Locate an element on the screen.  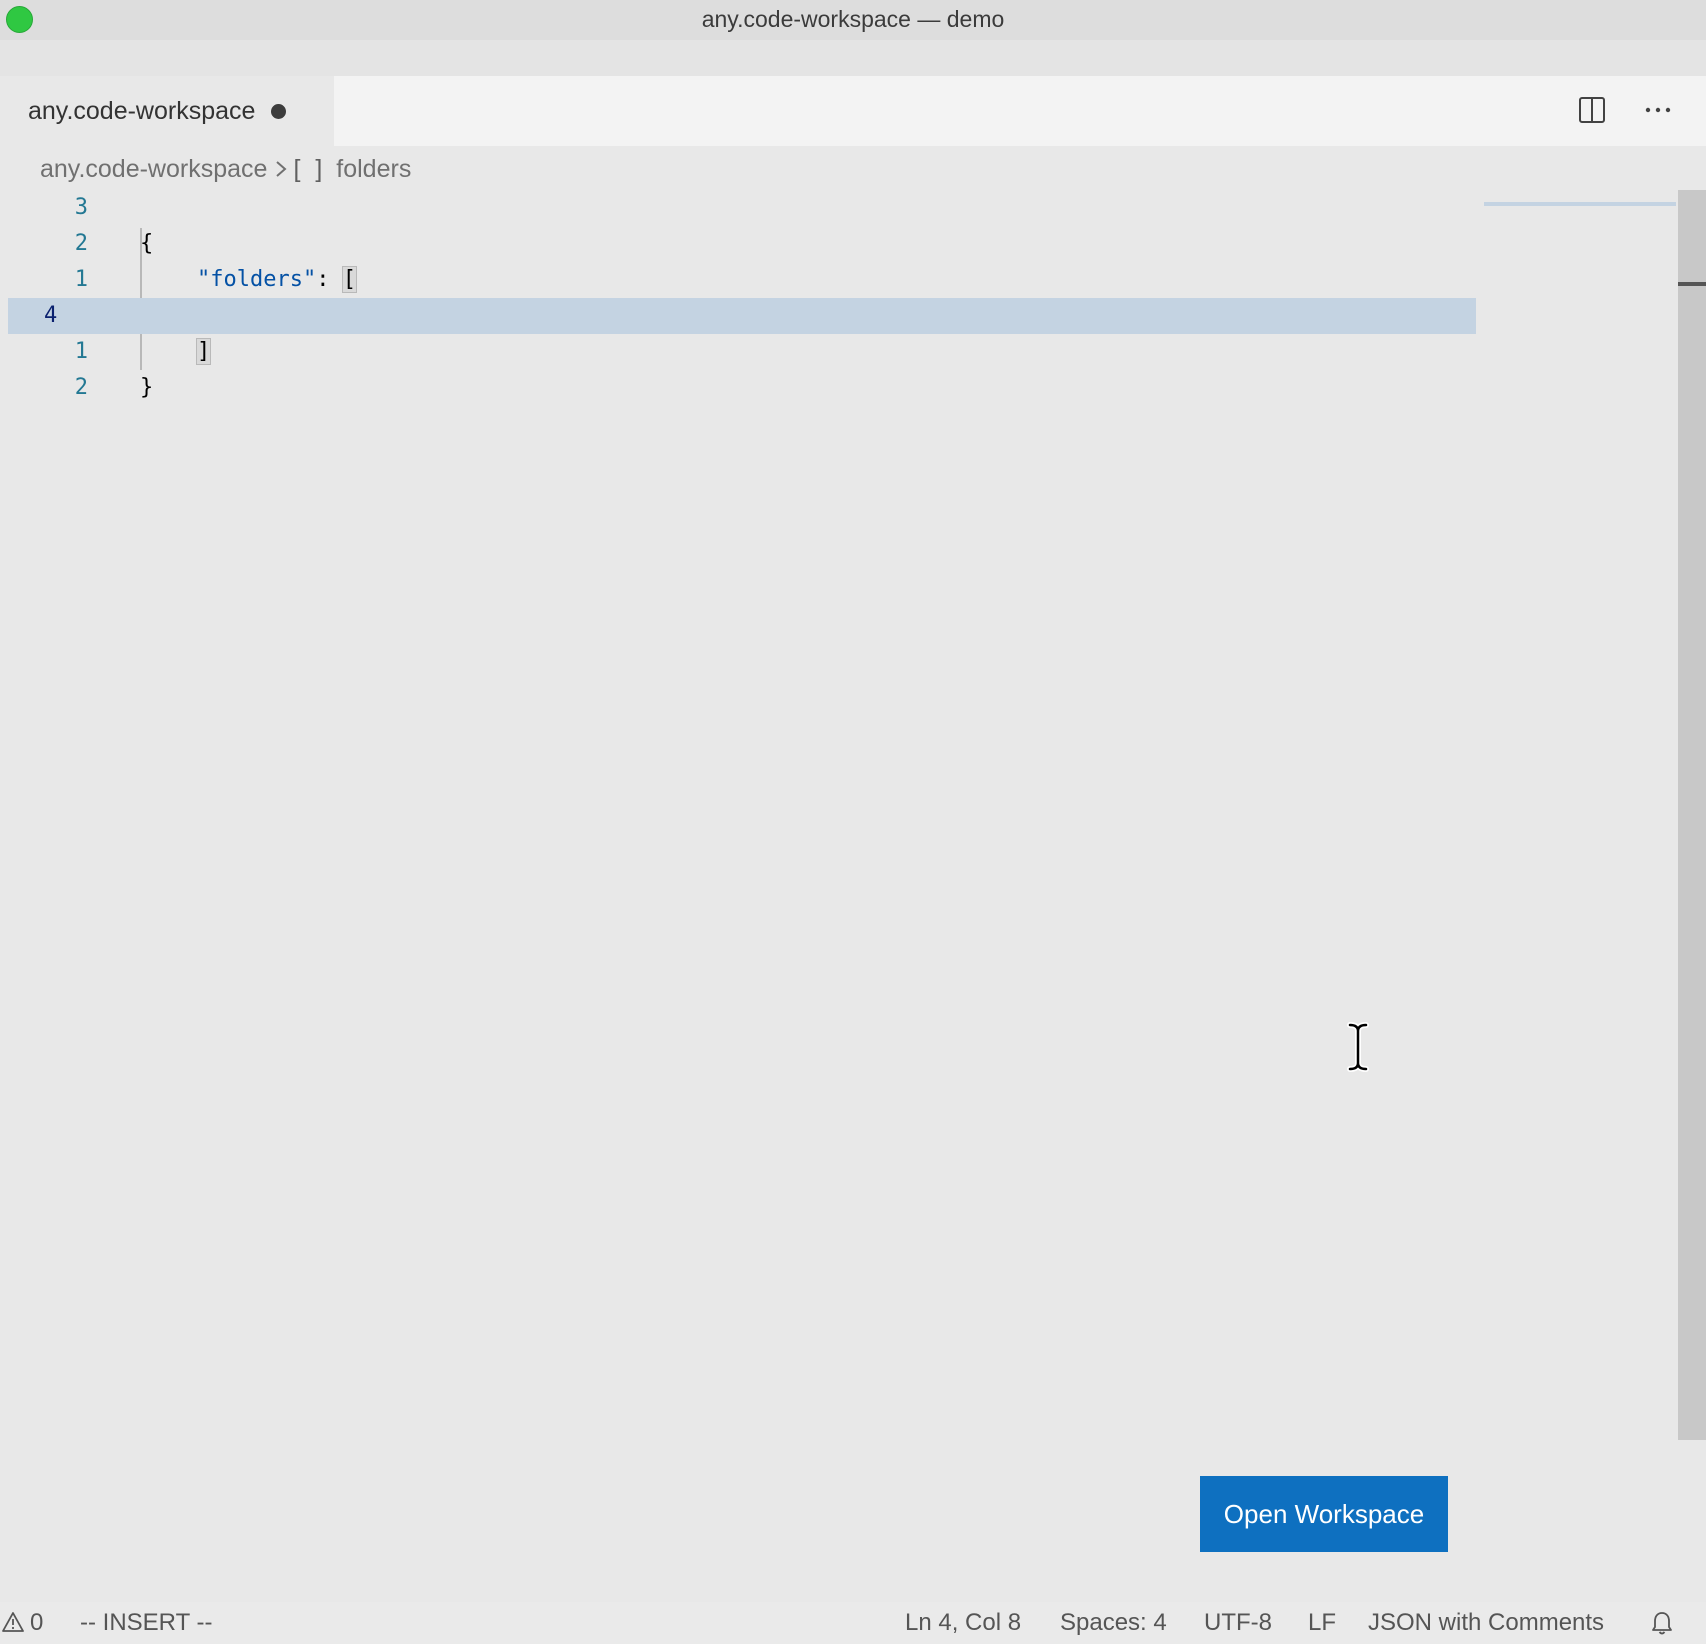
language-mode-status: JSON with Comments is located at coordinates (1486, 1623).